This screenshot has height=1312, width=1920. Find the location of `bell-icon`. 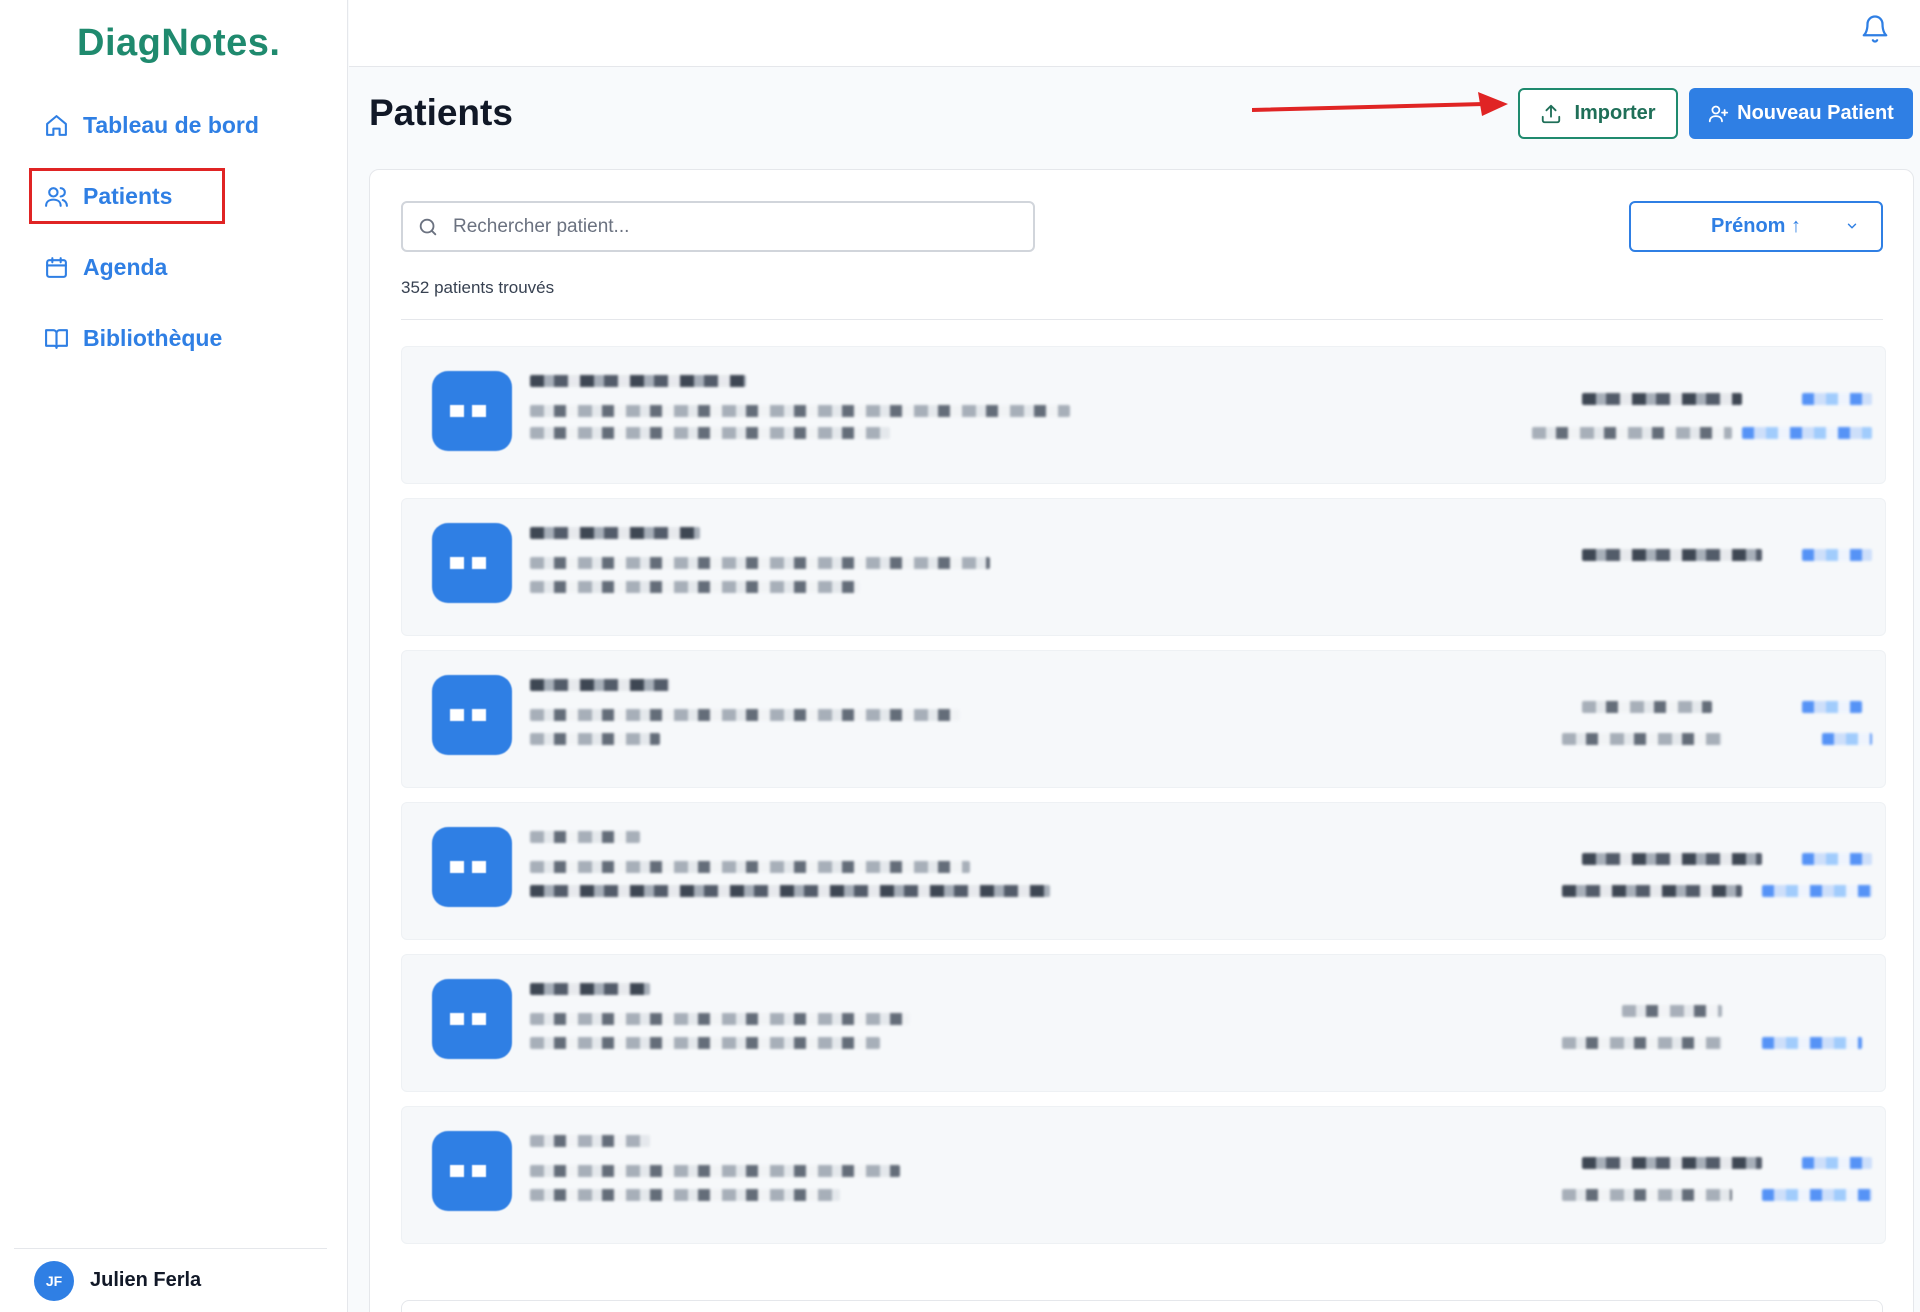

bell-icon is located at coordinates (1875, 29).